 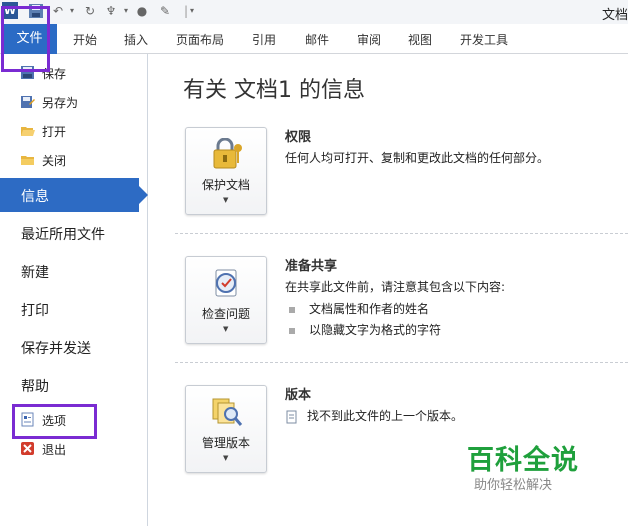 I want to click on document-icon, so click(x=291, y=416).